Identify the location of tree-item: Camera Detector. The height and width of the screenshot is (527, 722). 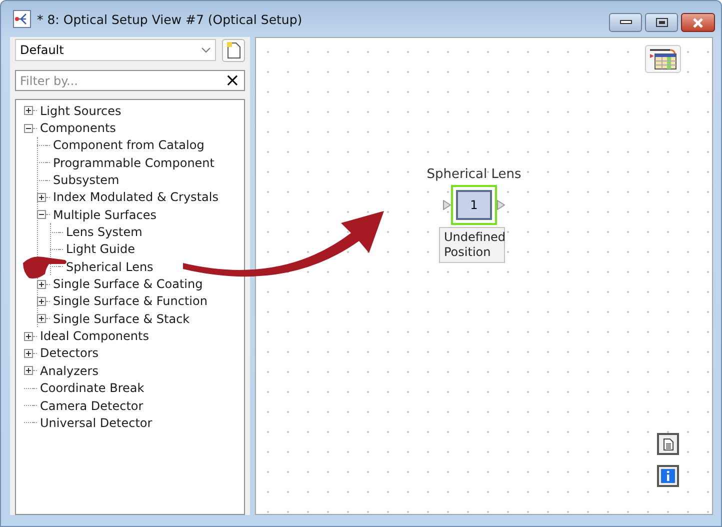
(92, 405).